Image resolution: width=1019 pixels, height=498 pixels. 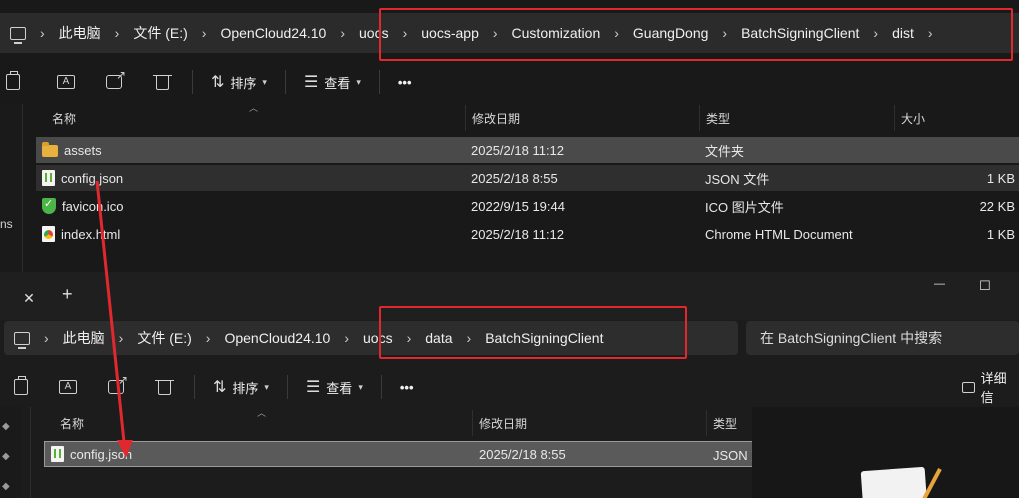 I want to click on arrow-head, so click(x=125, y=449).